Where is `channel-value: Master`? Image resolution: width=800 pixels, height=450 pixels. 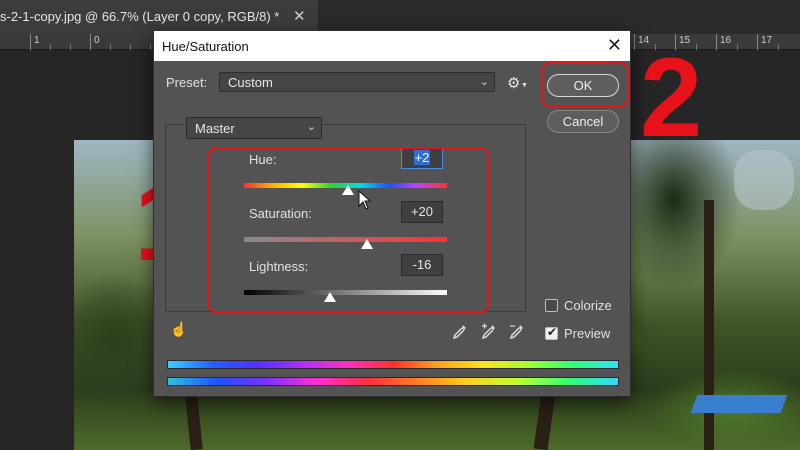 channel-value: Master is located at coordinates (215, 128).